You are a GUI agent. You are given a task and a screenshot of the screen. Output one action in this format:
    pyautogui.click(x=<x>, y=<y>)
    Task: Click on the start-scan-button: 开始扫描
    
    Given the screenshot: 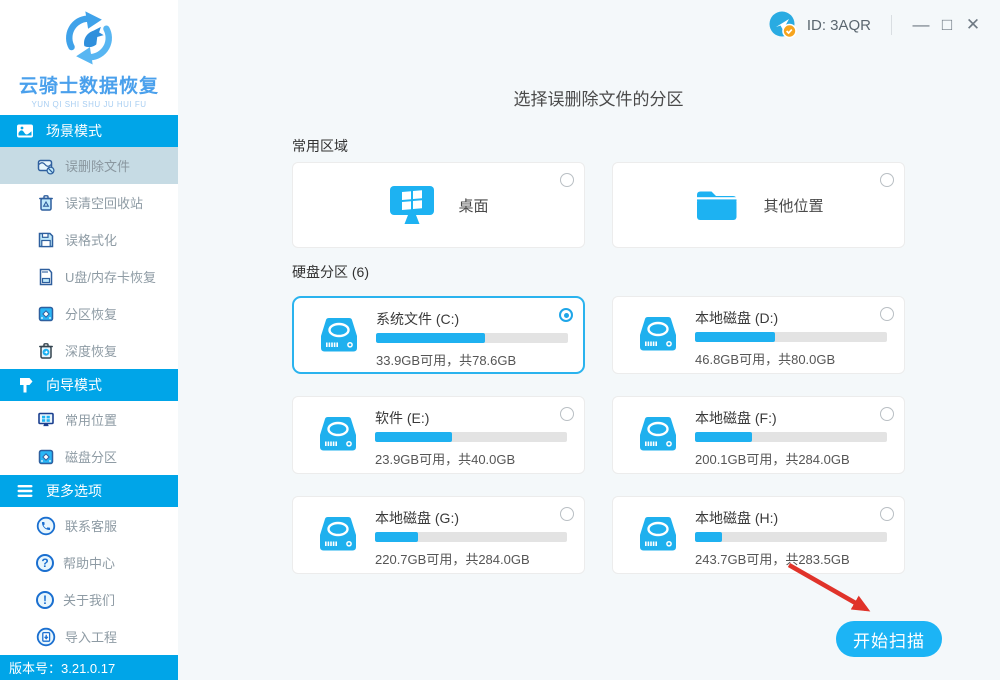 What is the action you would take?
    pyautogui.click(x=889, y=639)
    